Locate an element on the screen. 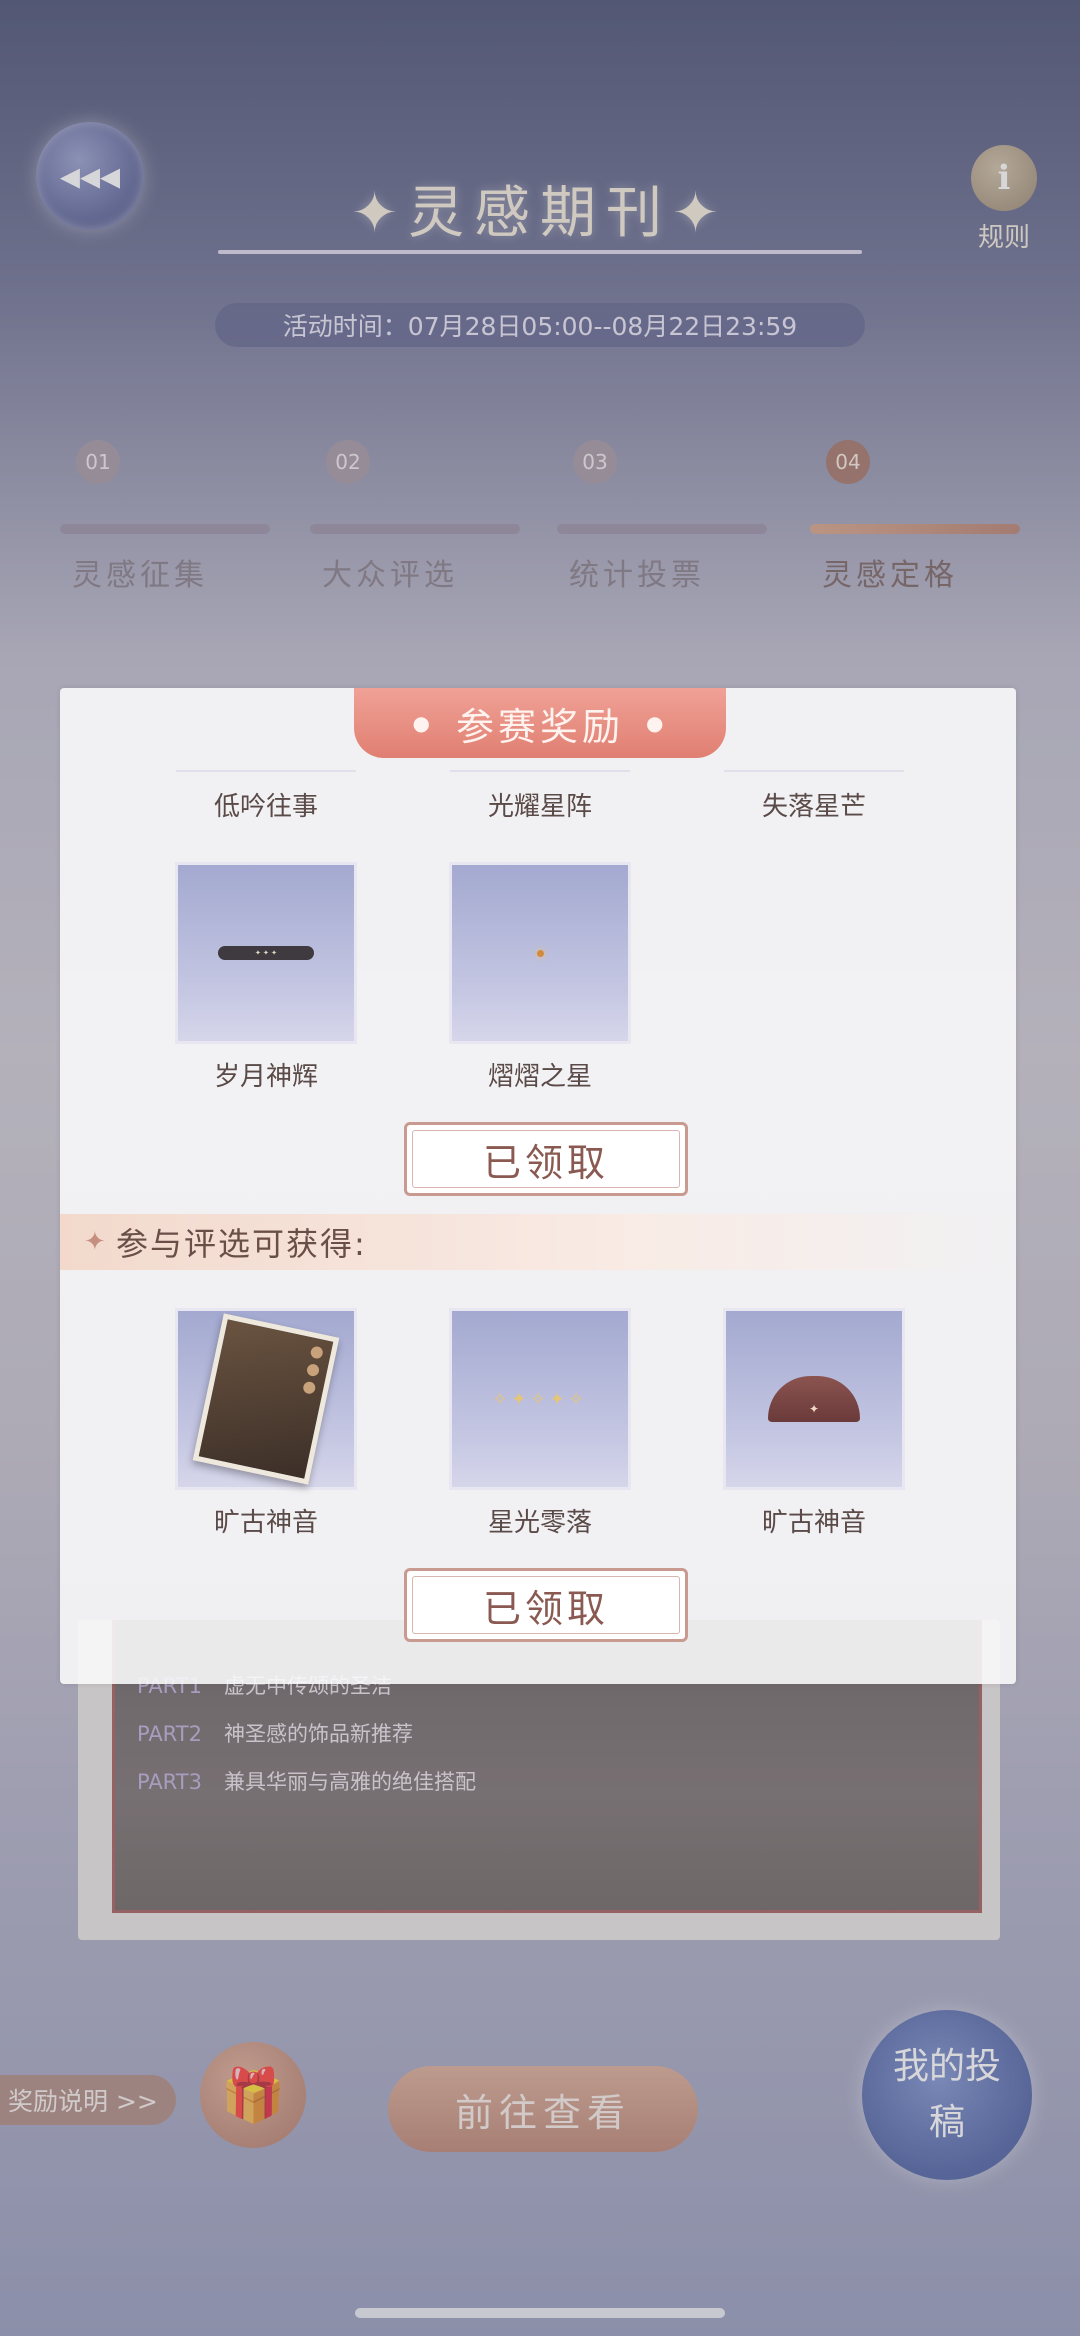  vote-reward-item-1: 旷古神音 is located at coordinates (266, 1423).